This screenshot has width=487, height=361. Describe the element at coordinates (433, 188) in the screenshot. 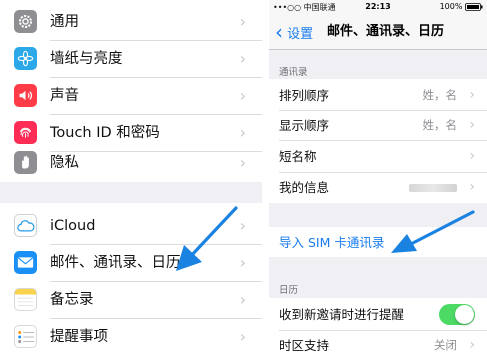

I see `blurred-value` at that location.